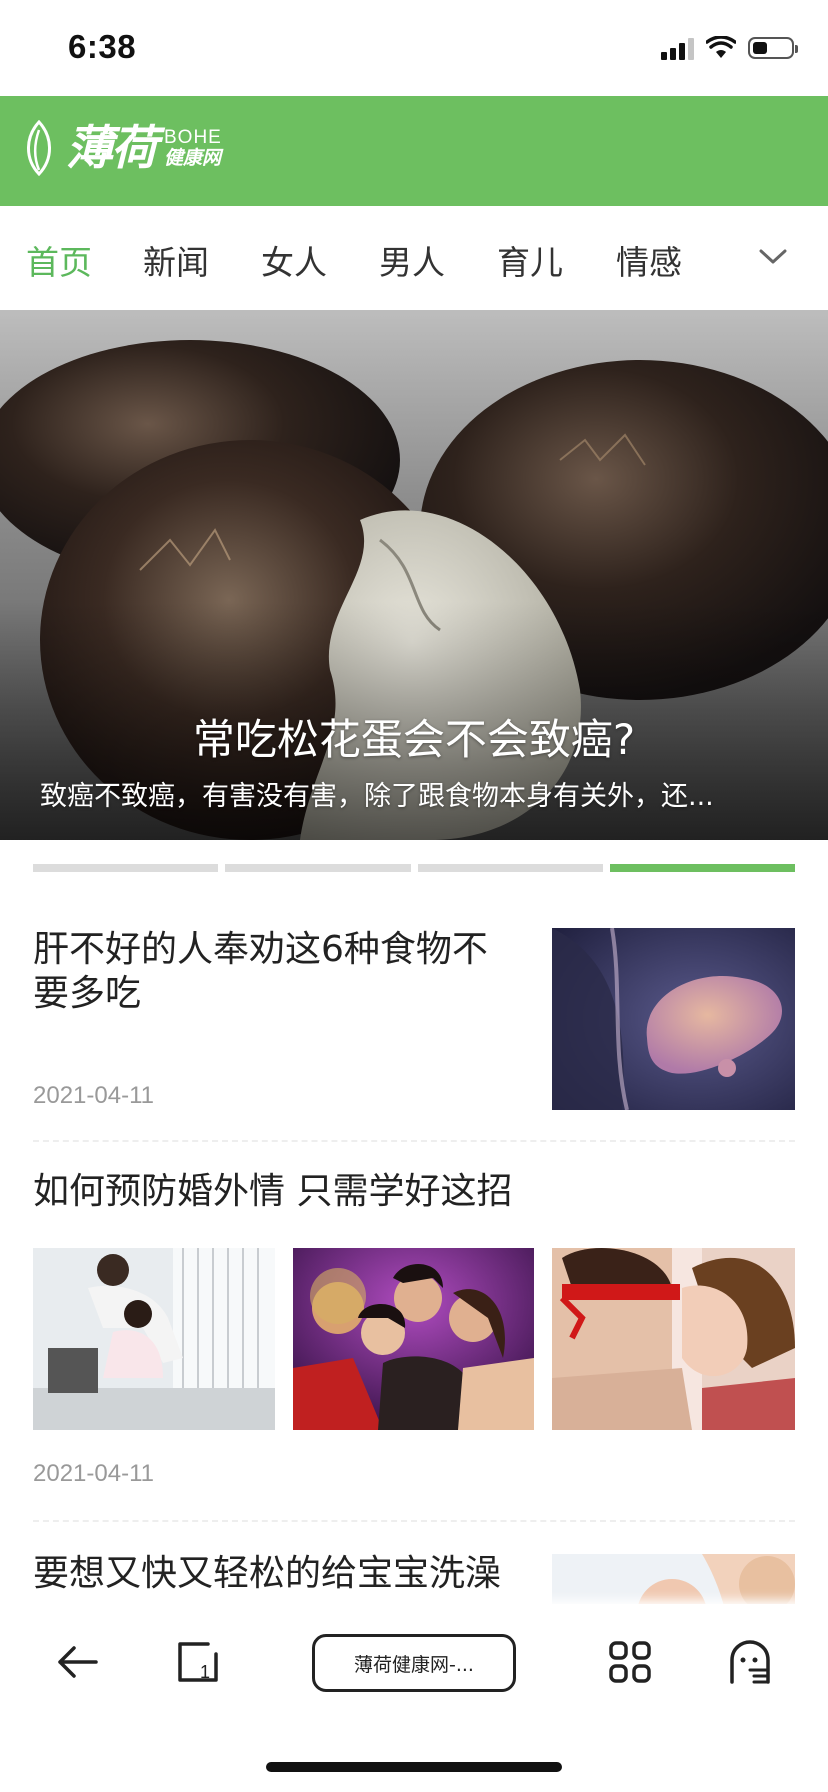  I want to click on tab-men: 男人, so click(412, 260).